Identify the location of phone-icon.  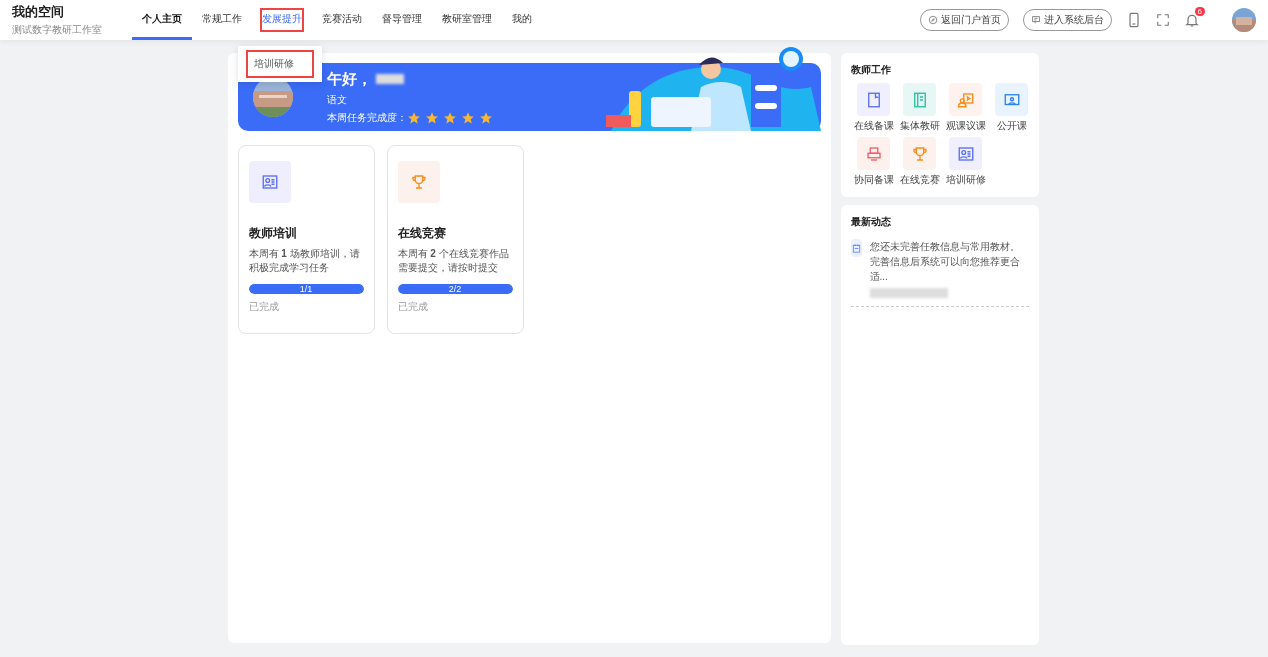
(1134, 20).